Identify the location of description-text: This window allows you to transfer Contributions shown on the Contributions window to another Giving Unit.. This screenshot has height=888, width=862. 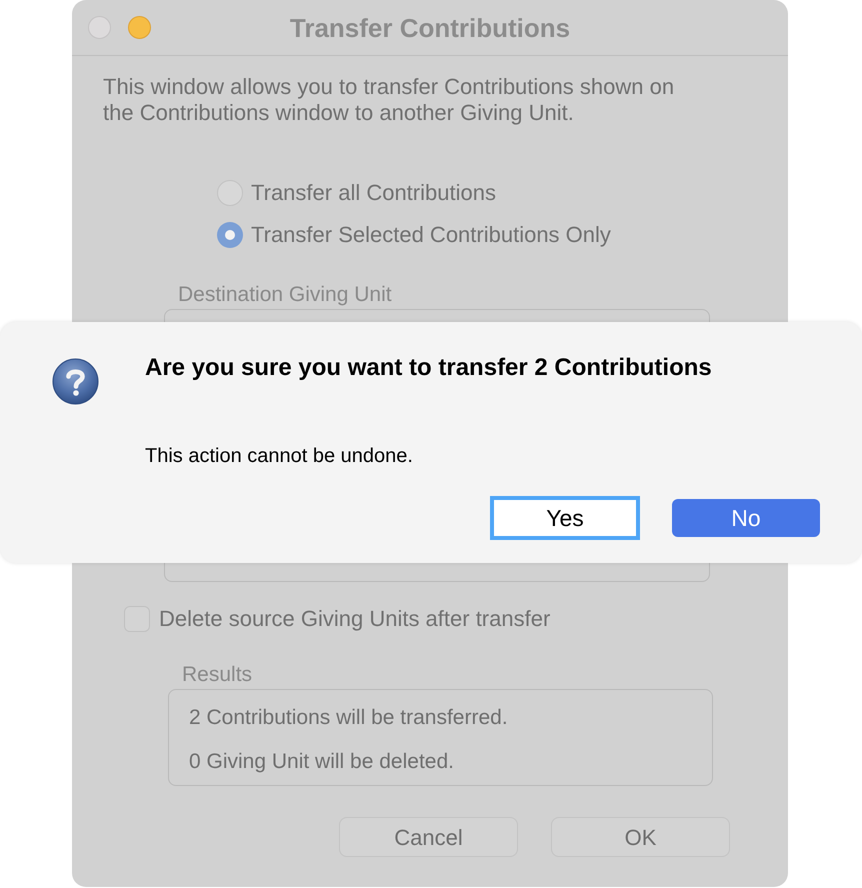
(389, 100).